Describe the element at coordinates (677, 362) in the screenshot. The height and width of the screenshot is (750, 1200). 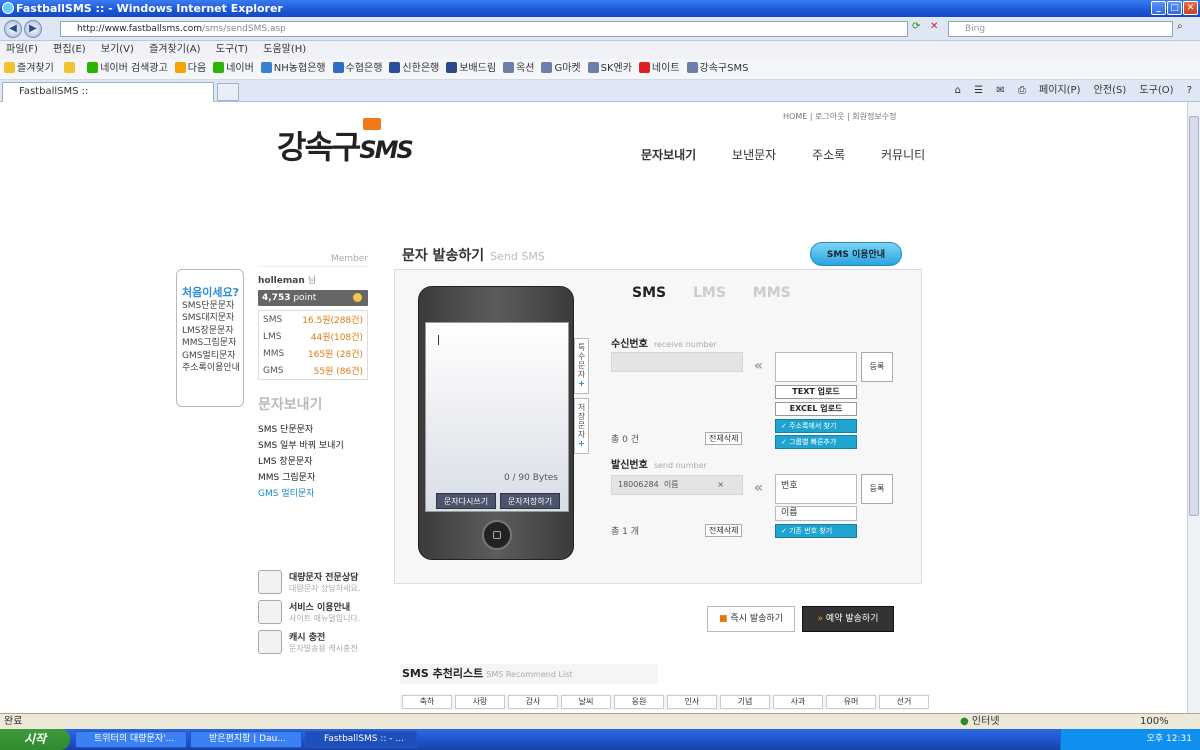
I see `receive-number-list` at that location.